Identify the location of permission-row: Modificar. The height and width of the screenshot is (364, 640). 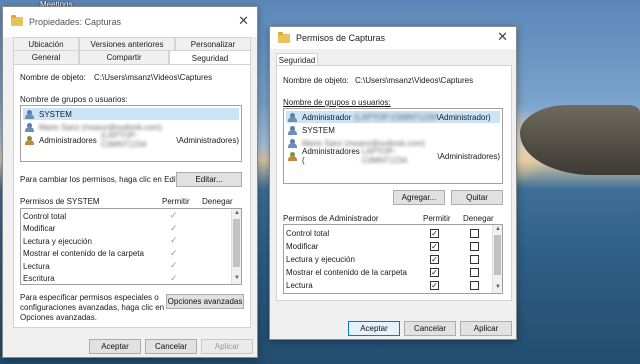
(302, 246).